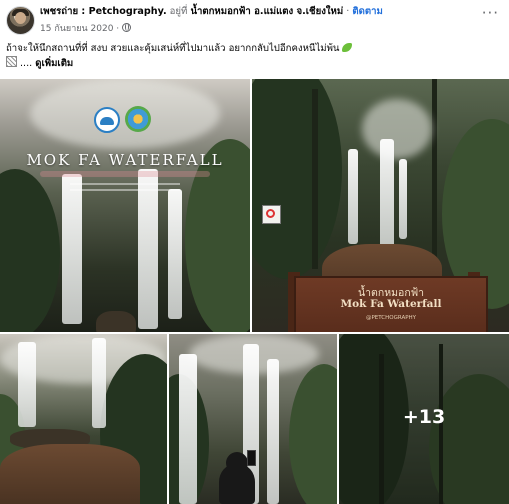 The height and width of the screenshot is (504, 509). I want to click on sign-english-text: Mok Fa Waterfall, so click(391, 304).